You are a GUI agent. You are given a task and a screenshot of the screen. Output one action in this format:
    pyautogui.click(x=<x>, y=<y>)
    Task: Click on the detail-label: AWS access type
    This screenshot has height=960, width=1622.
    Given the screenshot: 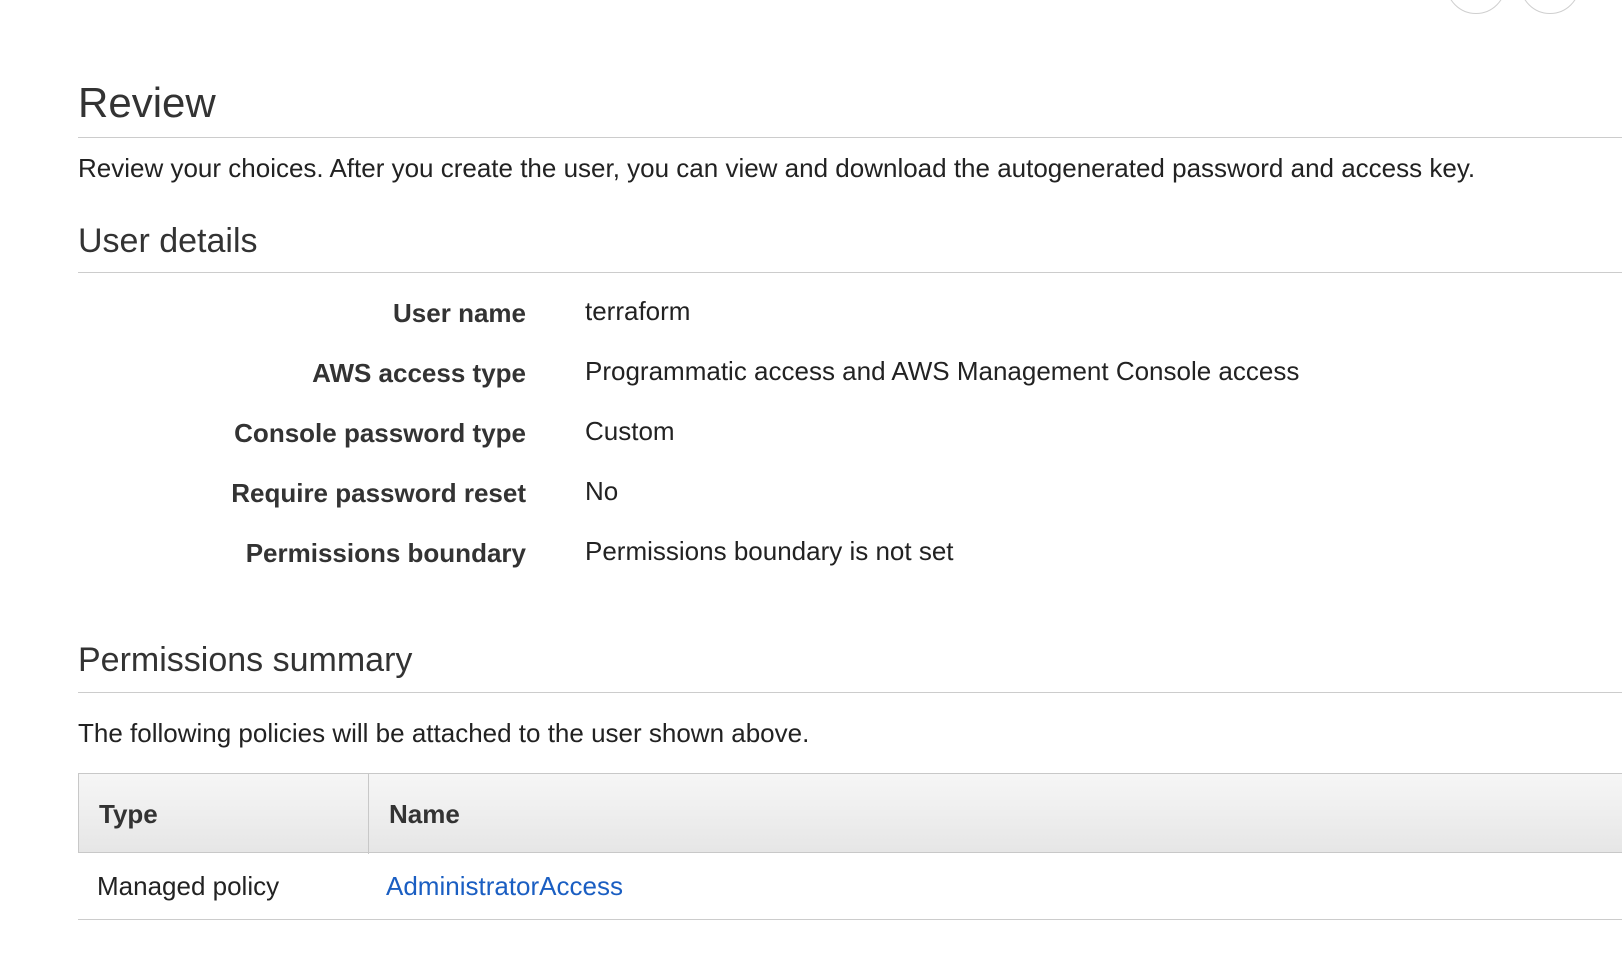 What is the action you would take?
    pyautogui.click(x=419, y=373)
    